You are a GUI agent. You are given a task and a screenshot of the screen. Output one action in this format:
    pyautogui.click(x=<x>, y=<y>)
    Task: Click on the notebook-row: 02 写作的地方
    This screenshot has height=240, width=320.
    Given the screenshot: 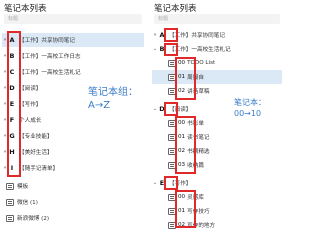 What is the action you would take?
    pyautogui.click(x=217, y=225)
    